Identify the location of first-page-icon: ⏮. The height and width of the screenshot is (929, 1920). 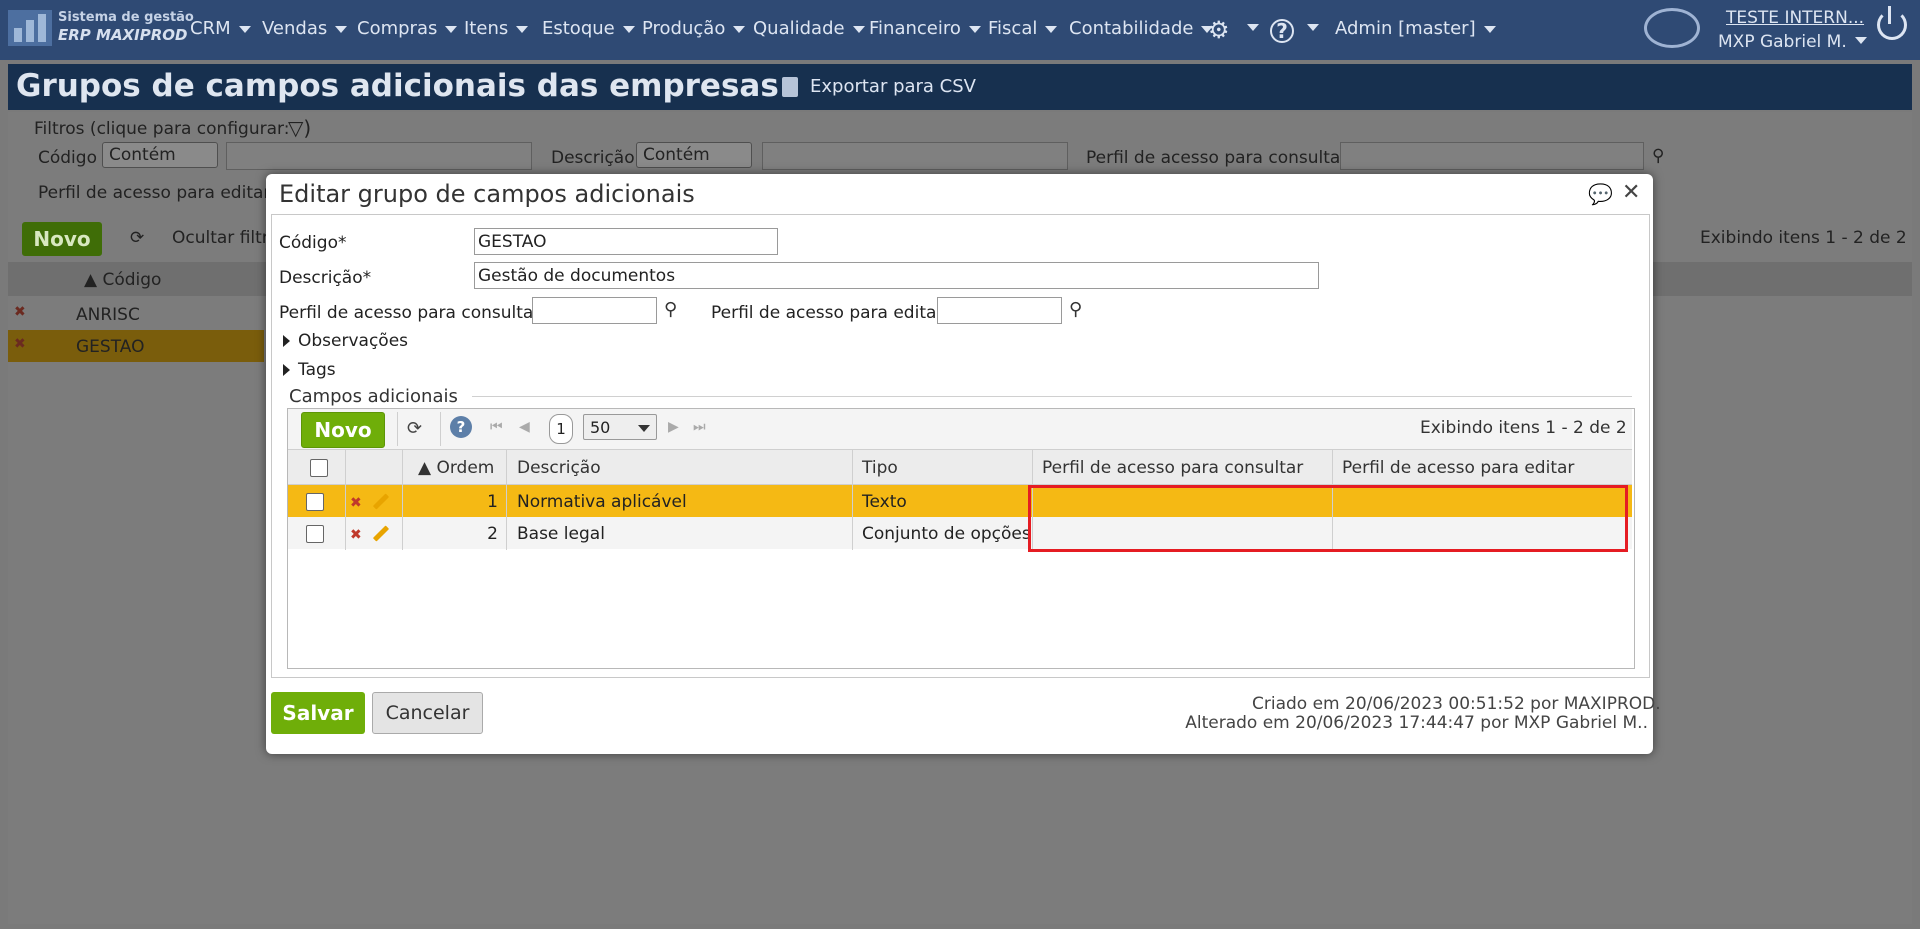
(496, 427).